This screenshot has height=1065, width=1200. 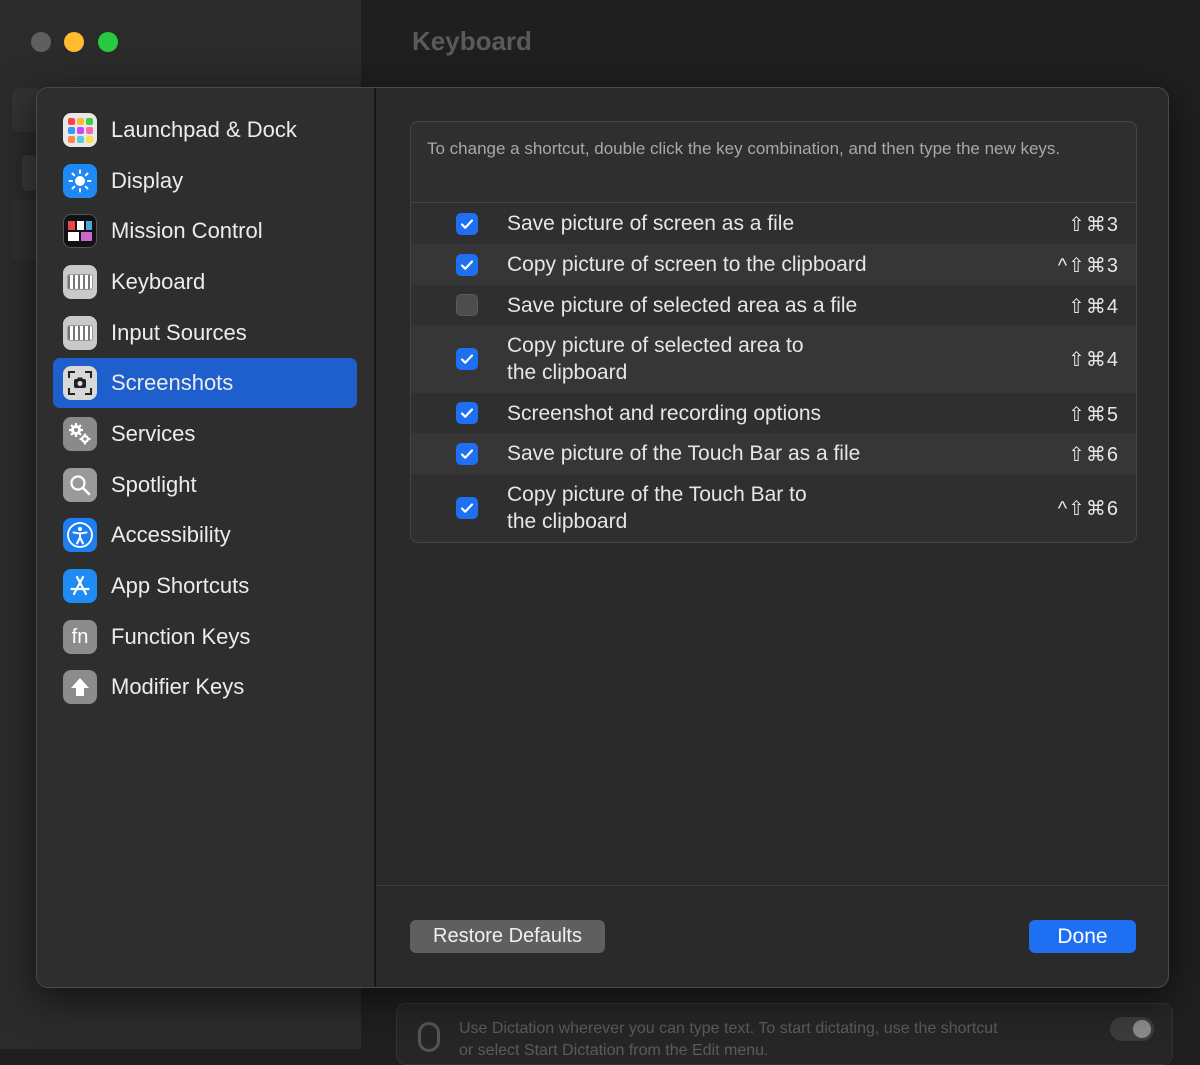 I want to click on sidebar-item-label: Keyboard, so click(x=158, y=281).